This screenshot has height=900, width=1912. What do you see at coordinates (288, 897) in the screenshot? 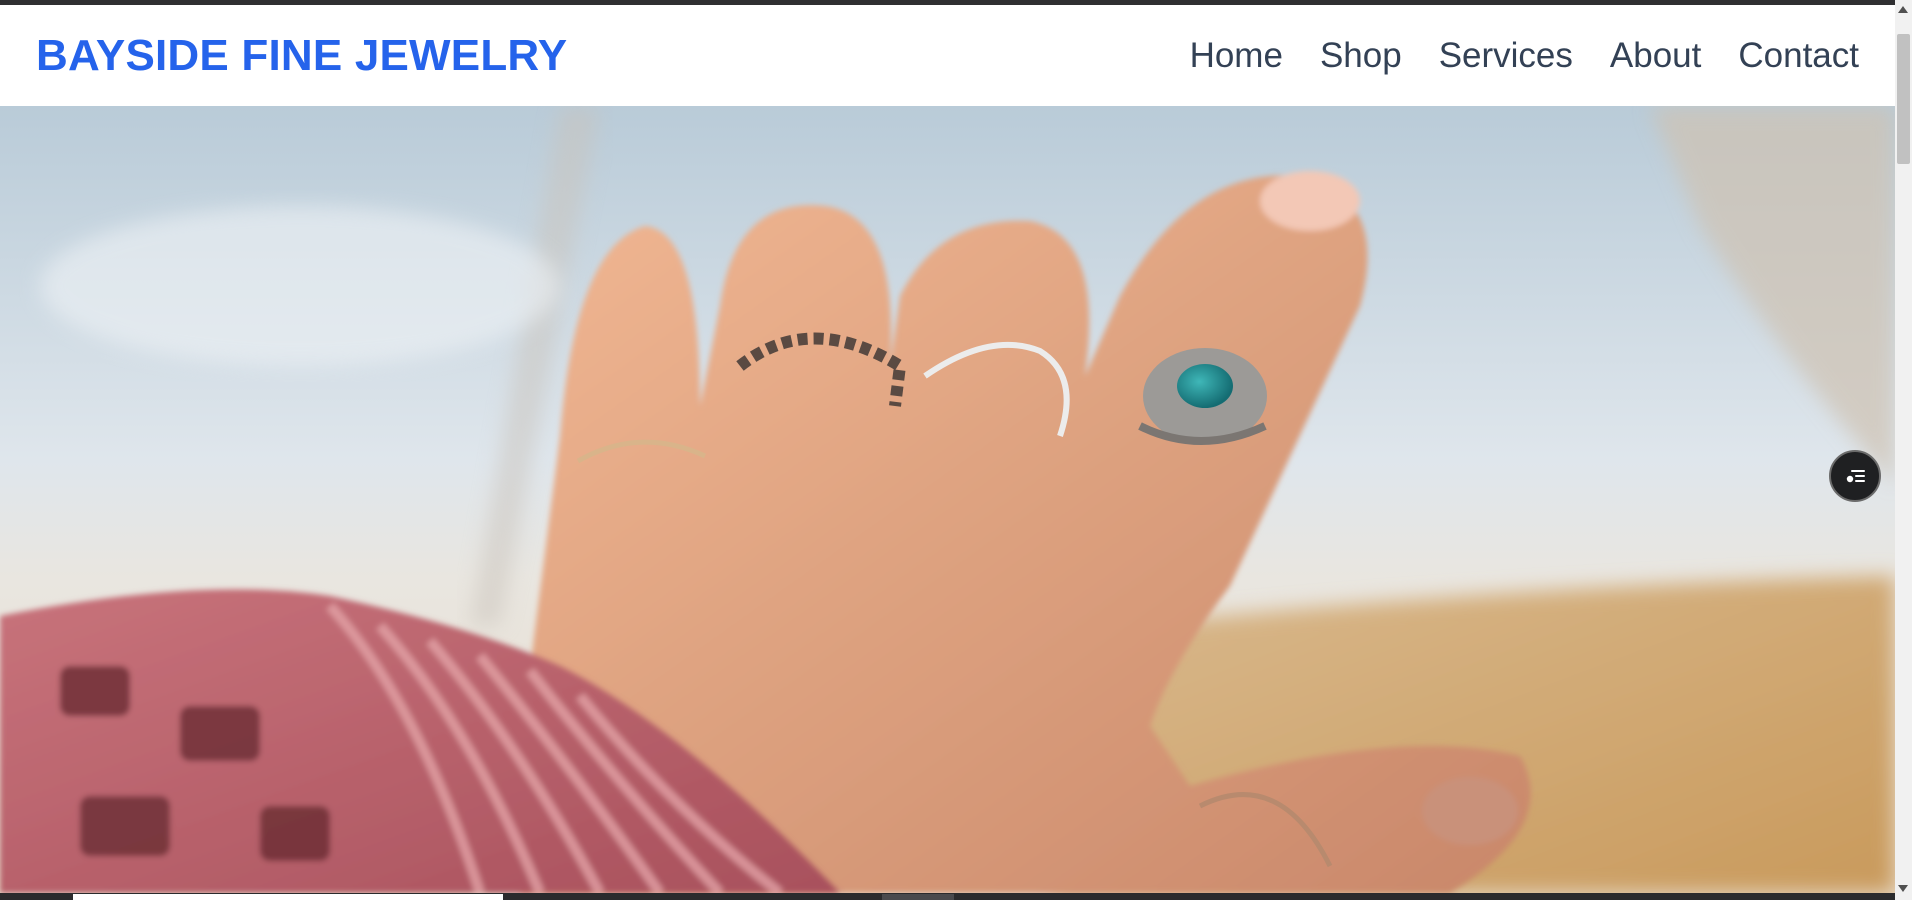
I see `bottom-tab-indicator` at bounding box center [288, 897].